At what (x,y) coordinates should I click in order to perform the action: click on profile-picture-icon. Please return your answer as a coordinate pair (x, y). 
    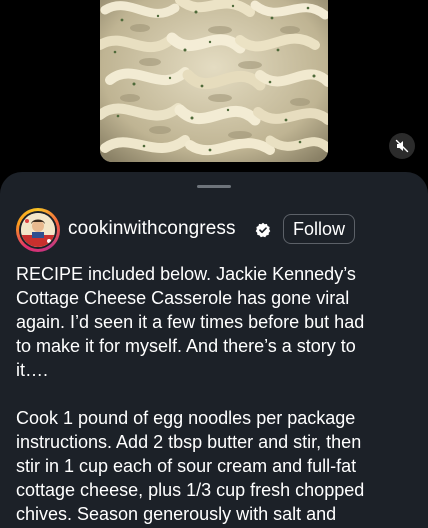
    Looking at the image, I should click on (38, 230).